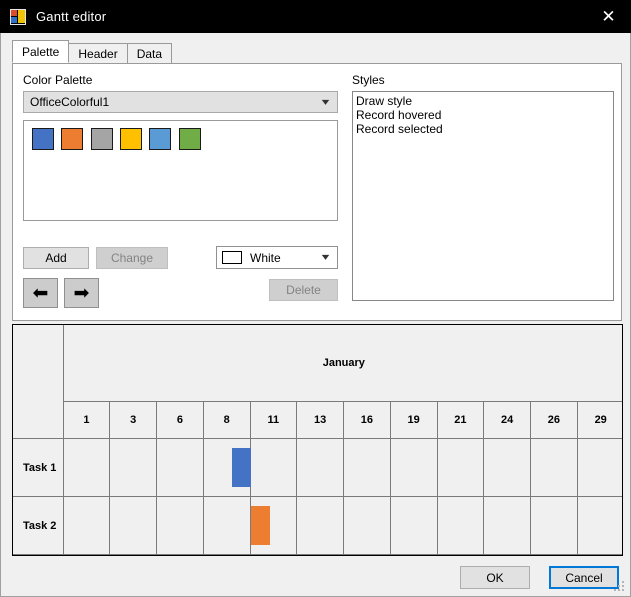  Describe the element at coordinates (226, 420) in the screenshot. I see `gantt-day-cell: 8` at that location.